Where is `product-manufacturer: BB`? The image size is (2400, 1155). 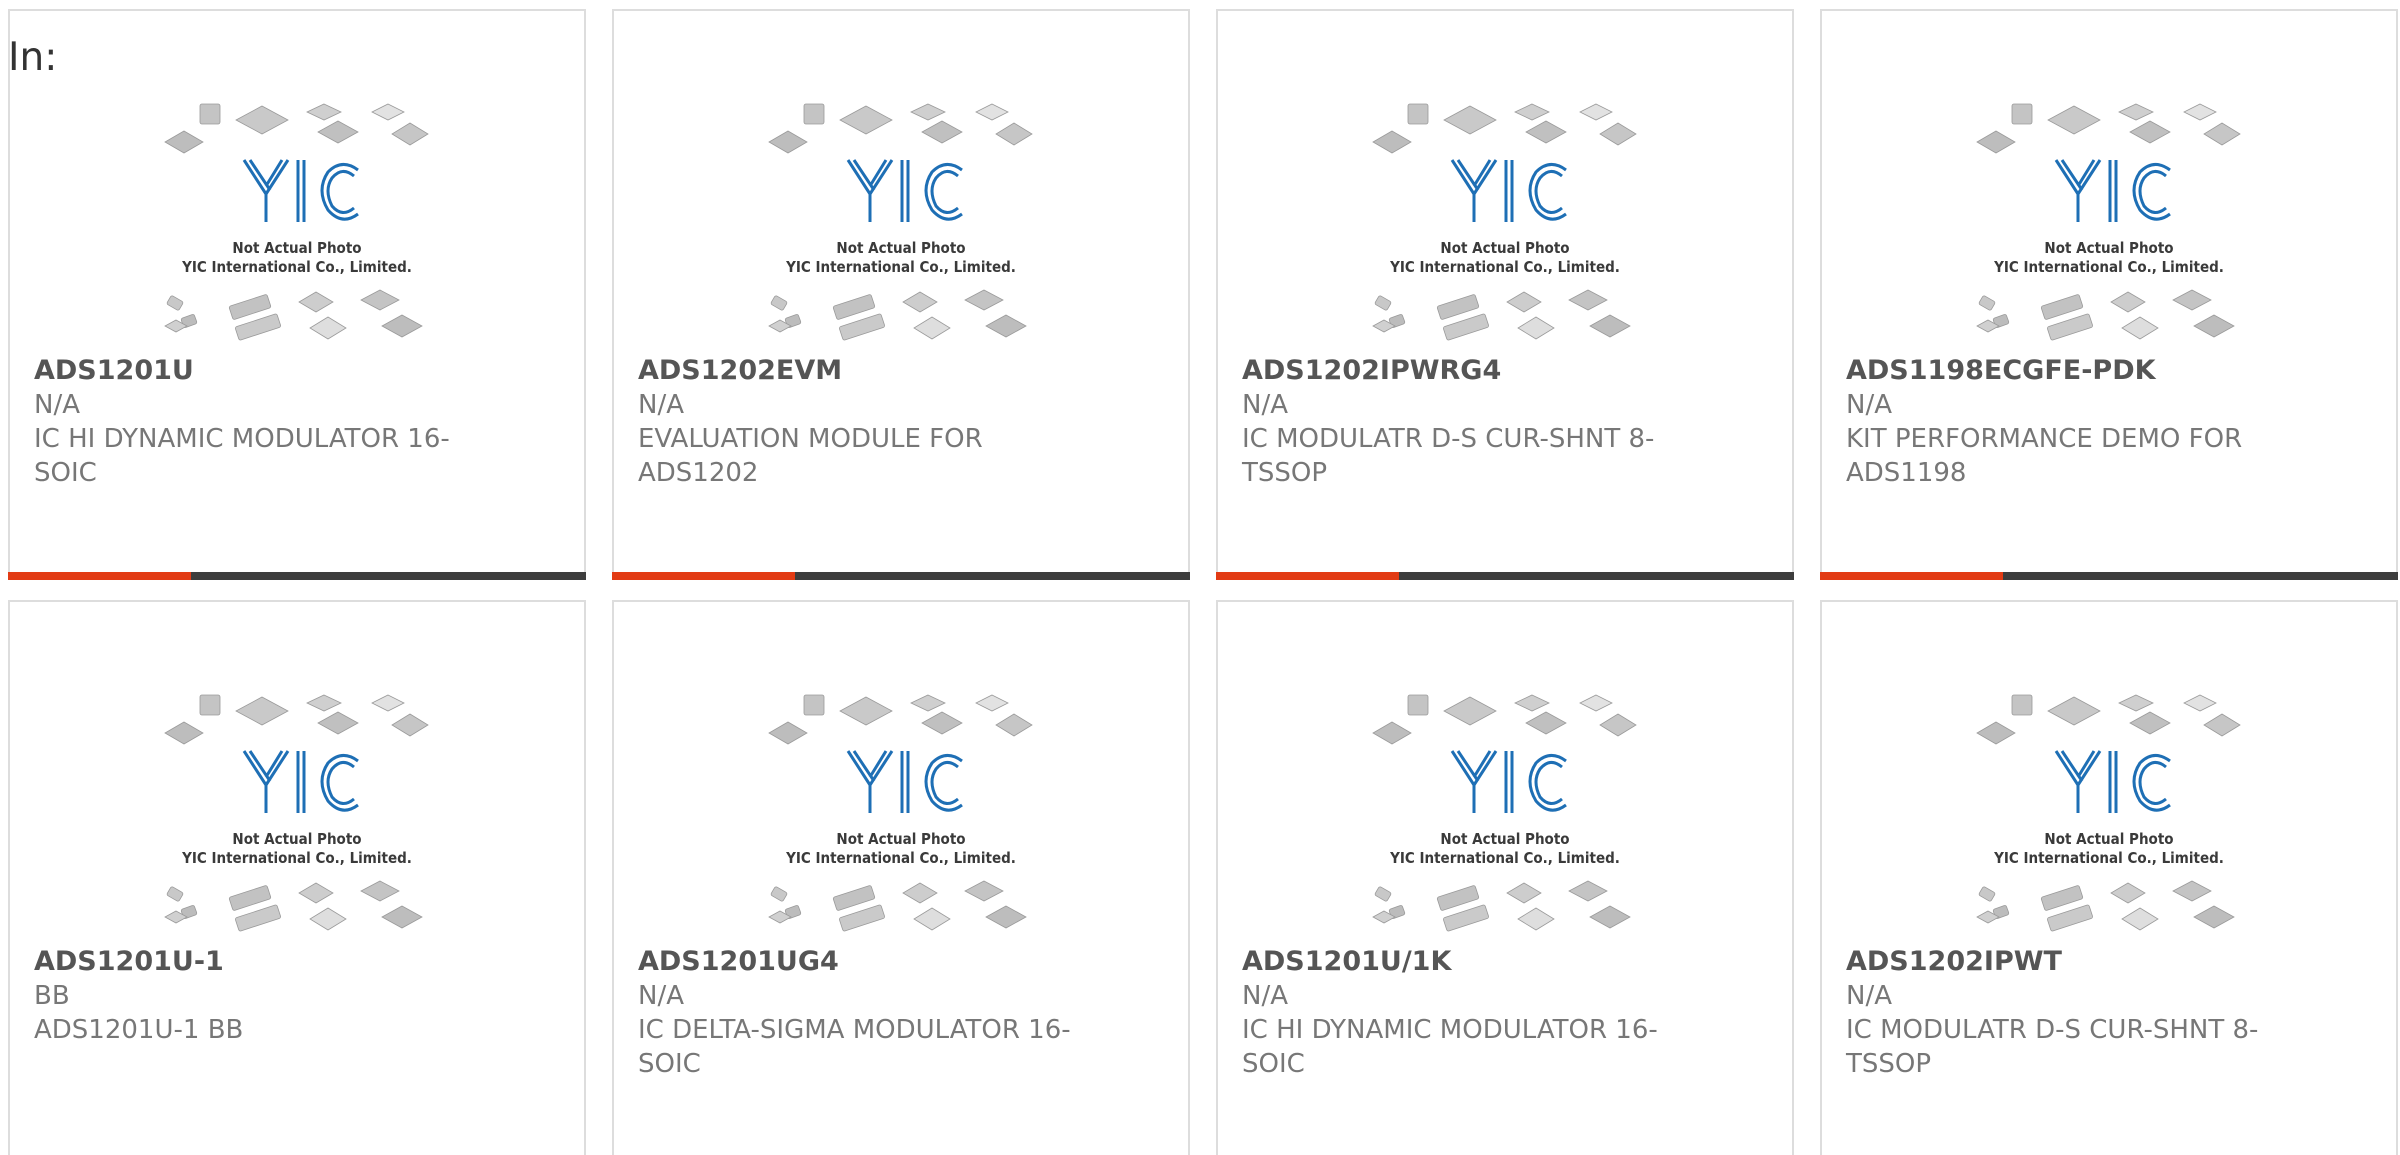
product-manufacturer: BB is located at coordinates (52, 996).